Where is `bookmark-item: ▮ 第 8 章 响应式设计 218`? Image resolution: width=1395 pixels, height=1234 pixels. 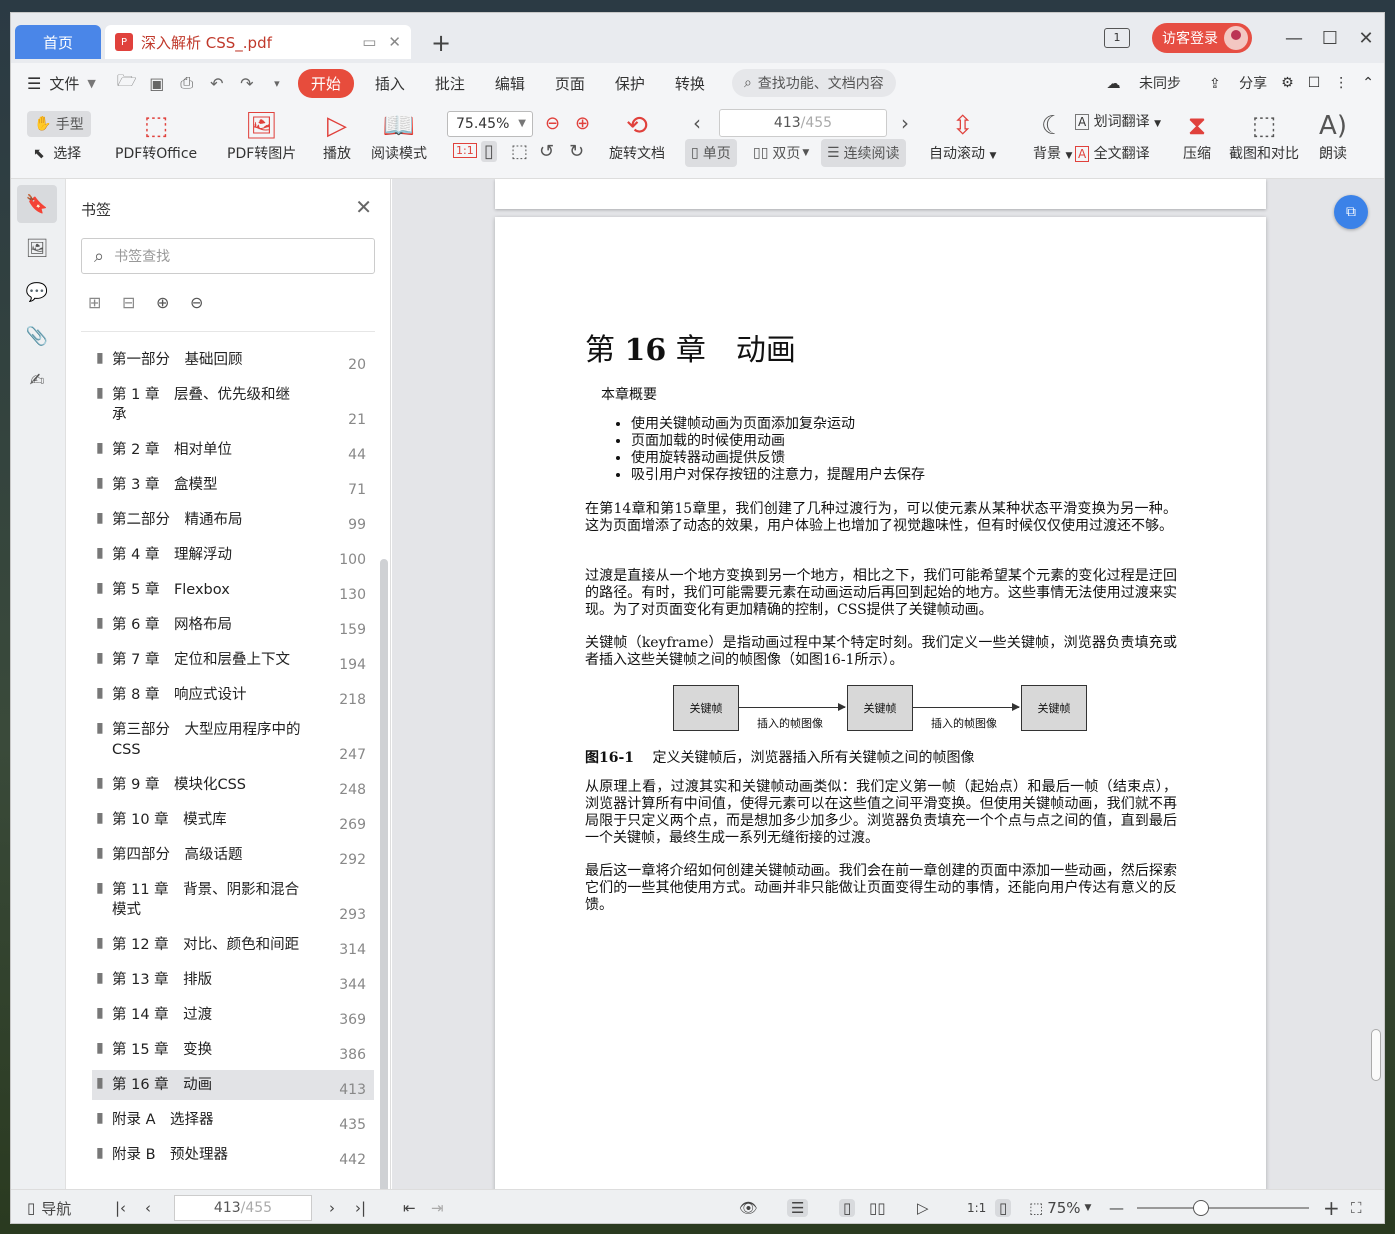 bookmark-item: ▮ 第 8 章 响应式设计 218 is located at coordinates (233, 695).